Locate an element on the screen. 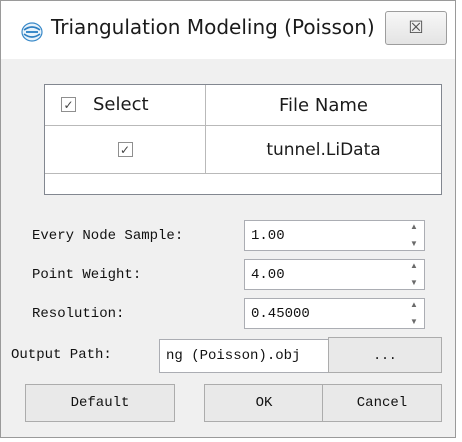  close-button: ☒ is located at coordinates (416, 28).